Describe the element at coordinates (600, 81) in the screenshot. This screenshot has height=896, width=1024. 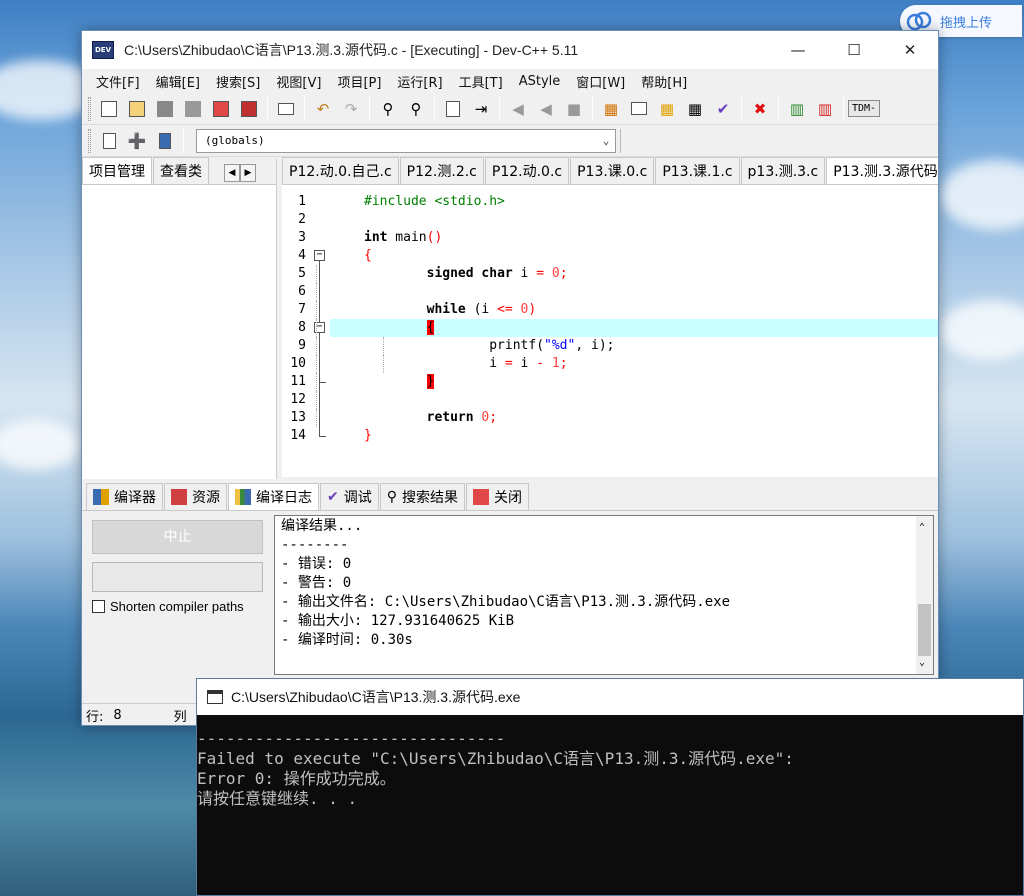
I see `menu-window: 窗口[W]` at that location.